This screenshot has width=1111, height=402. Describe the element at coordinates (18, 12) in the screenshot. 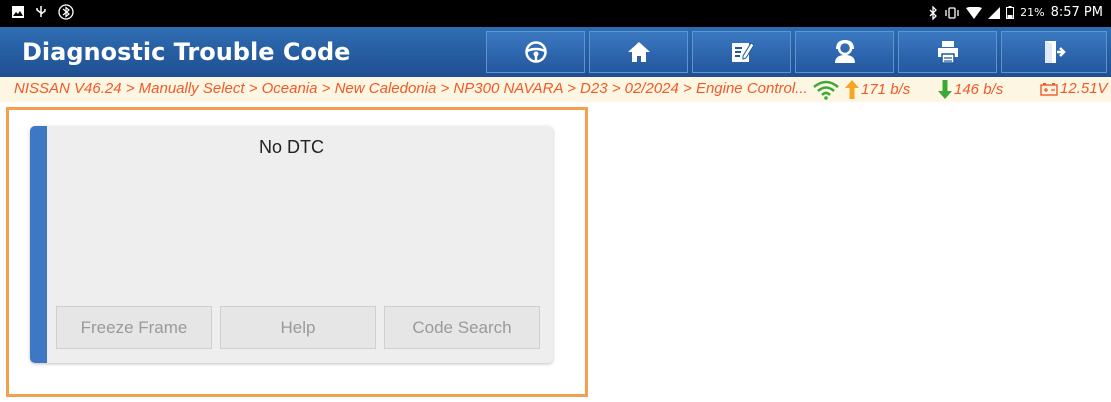

I see `image-notification-icon` at that location.